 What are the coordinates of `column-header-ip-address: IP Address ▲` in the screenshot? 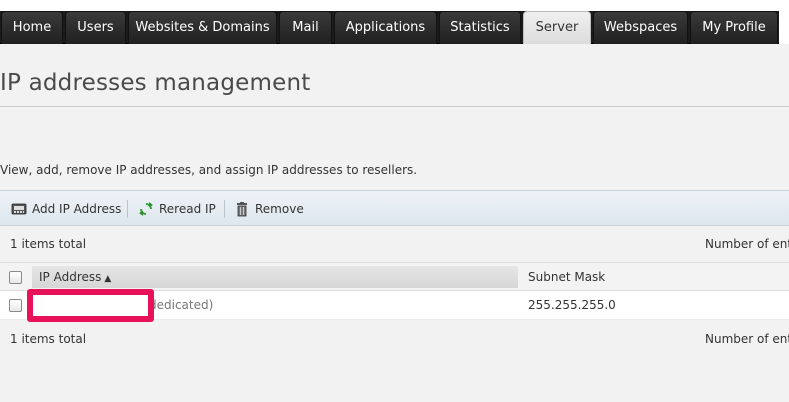 It's located at (75, 277).